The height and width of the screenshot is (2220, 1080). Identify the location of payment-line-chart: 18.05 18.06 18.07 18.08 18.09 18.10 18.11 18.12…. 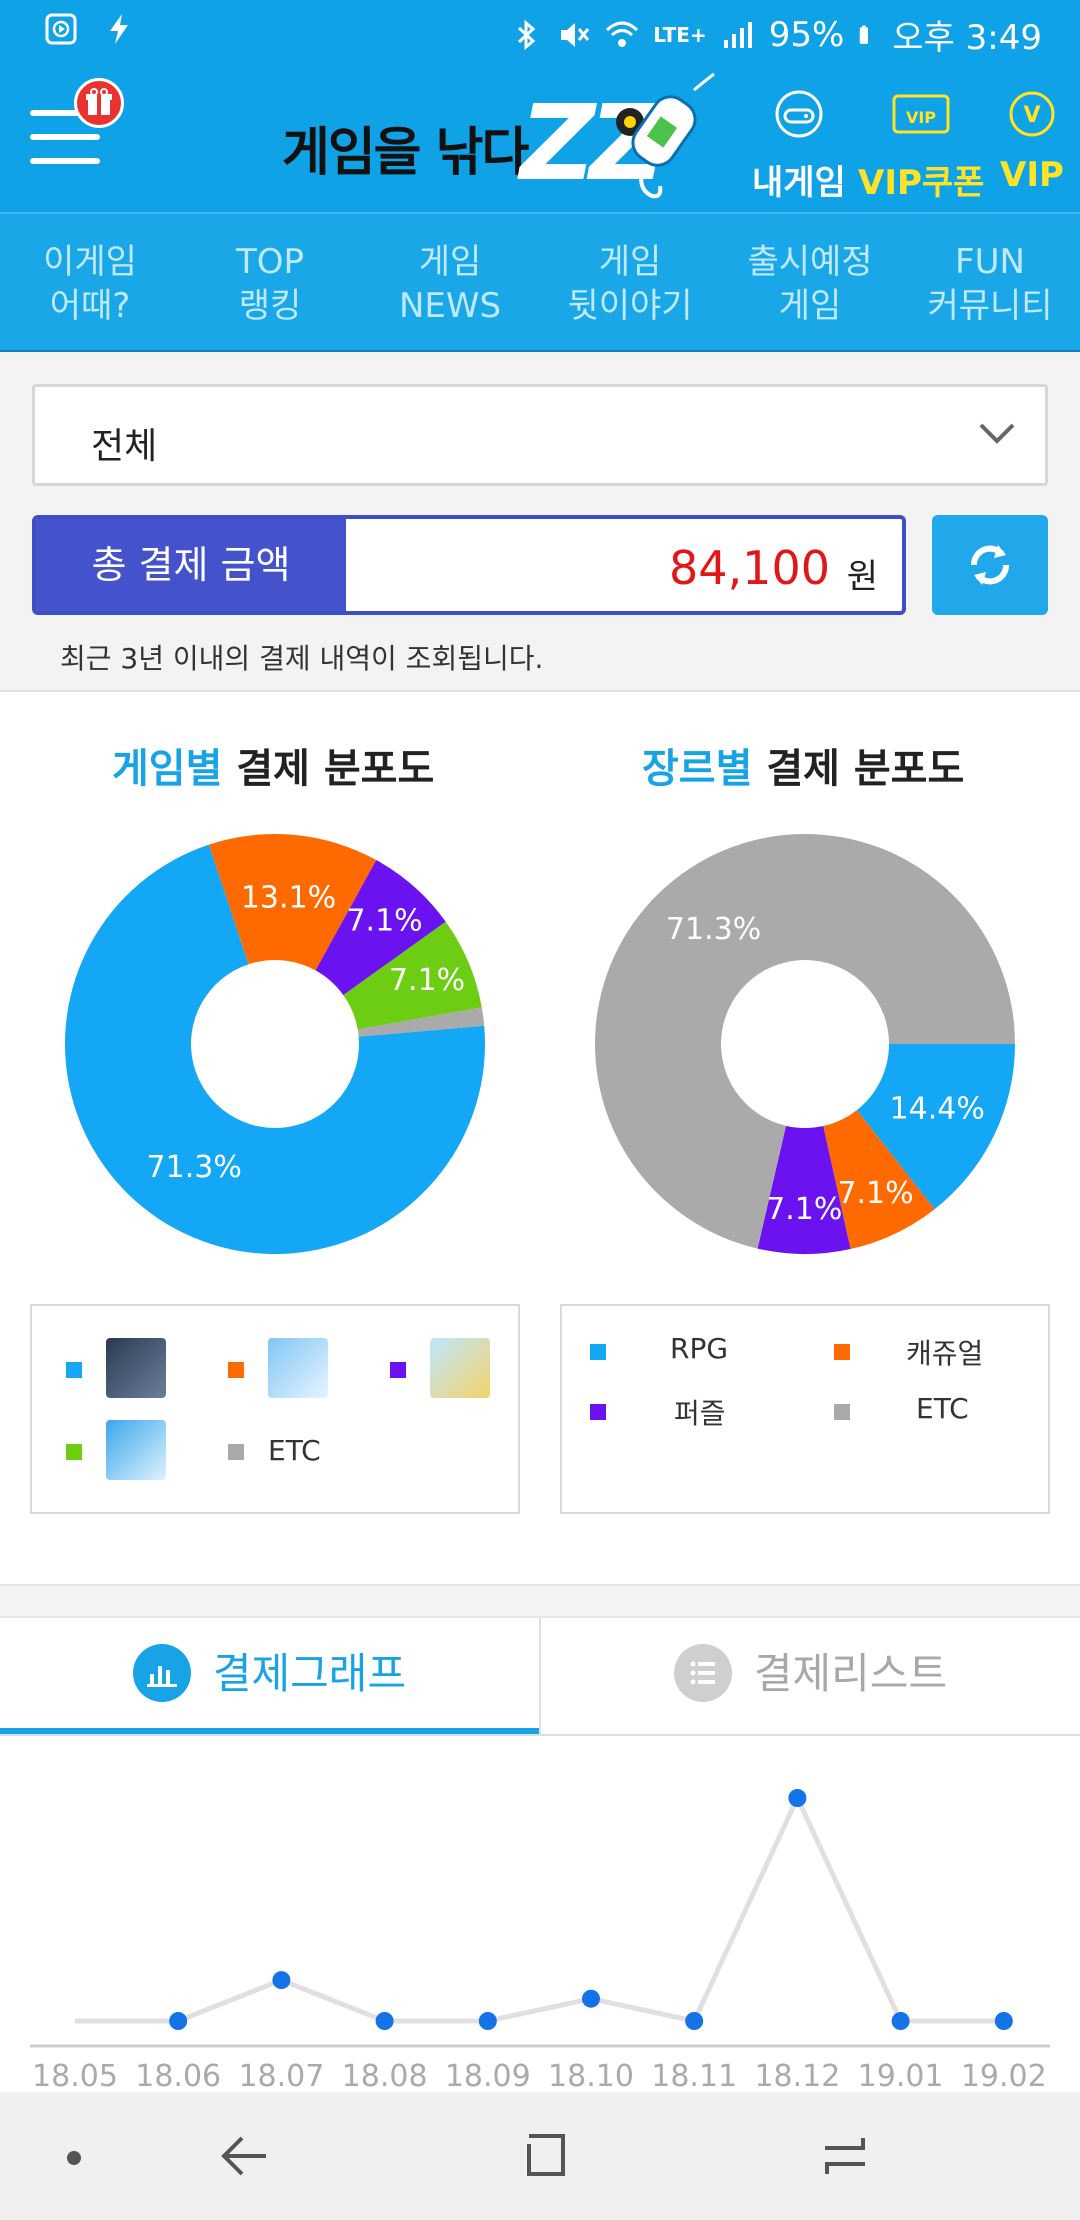
(540, 1941).